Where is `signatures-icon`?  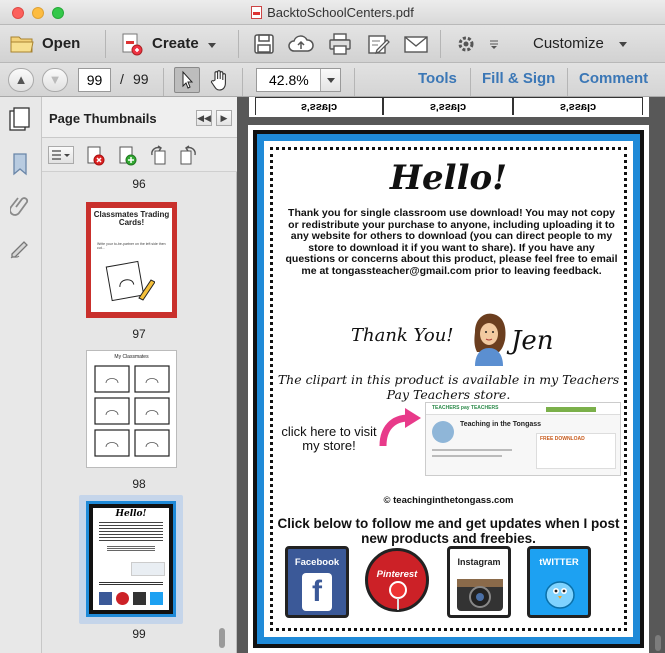
signatures-icon is located at coordinates (20, 248).